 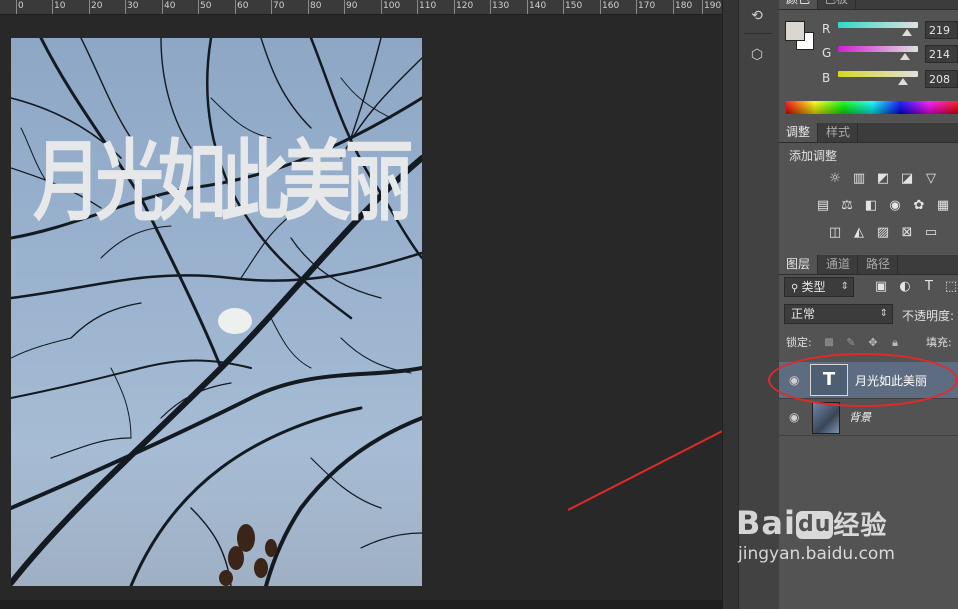 What do you see at coordinates (60, 6) in the screenshot?
I see `ruler-label: 10` at bounding box center [60, 6].